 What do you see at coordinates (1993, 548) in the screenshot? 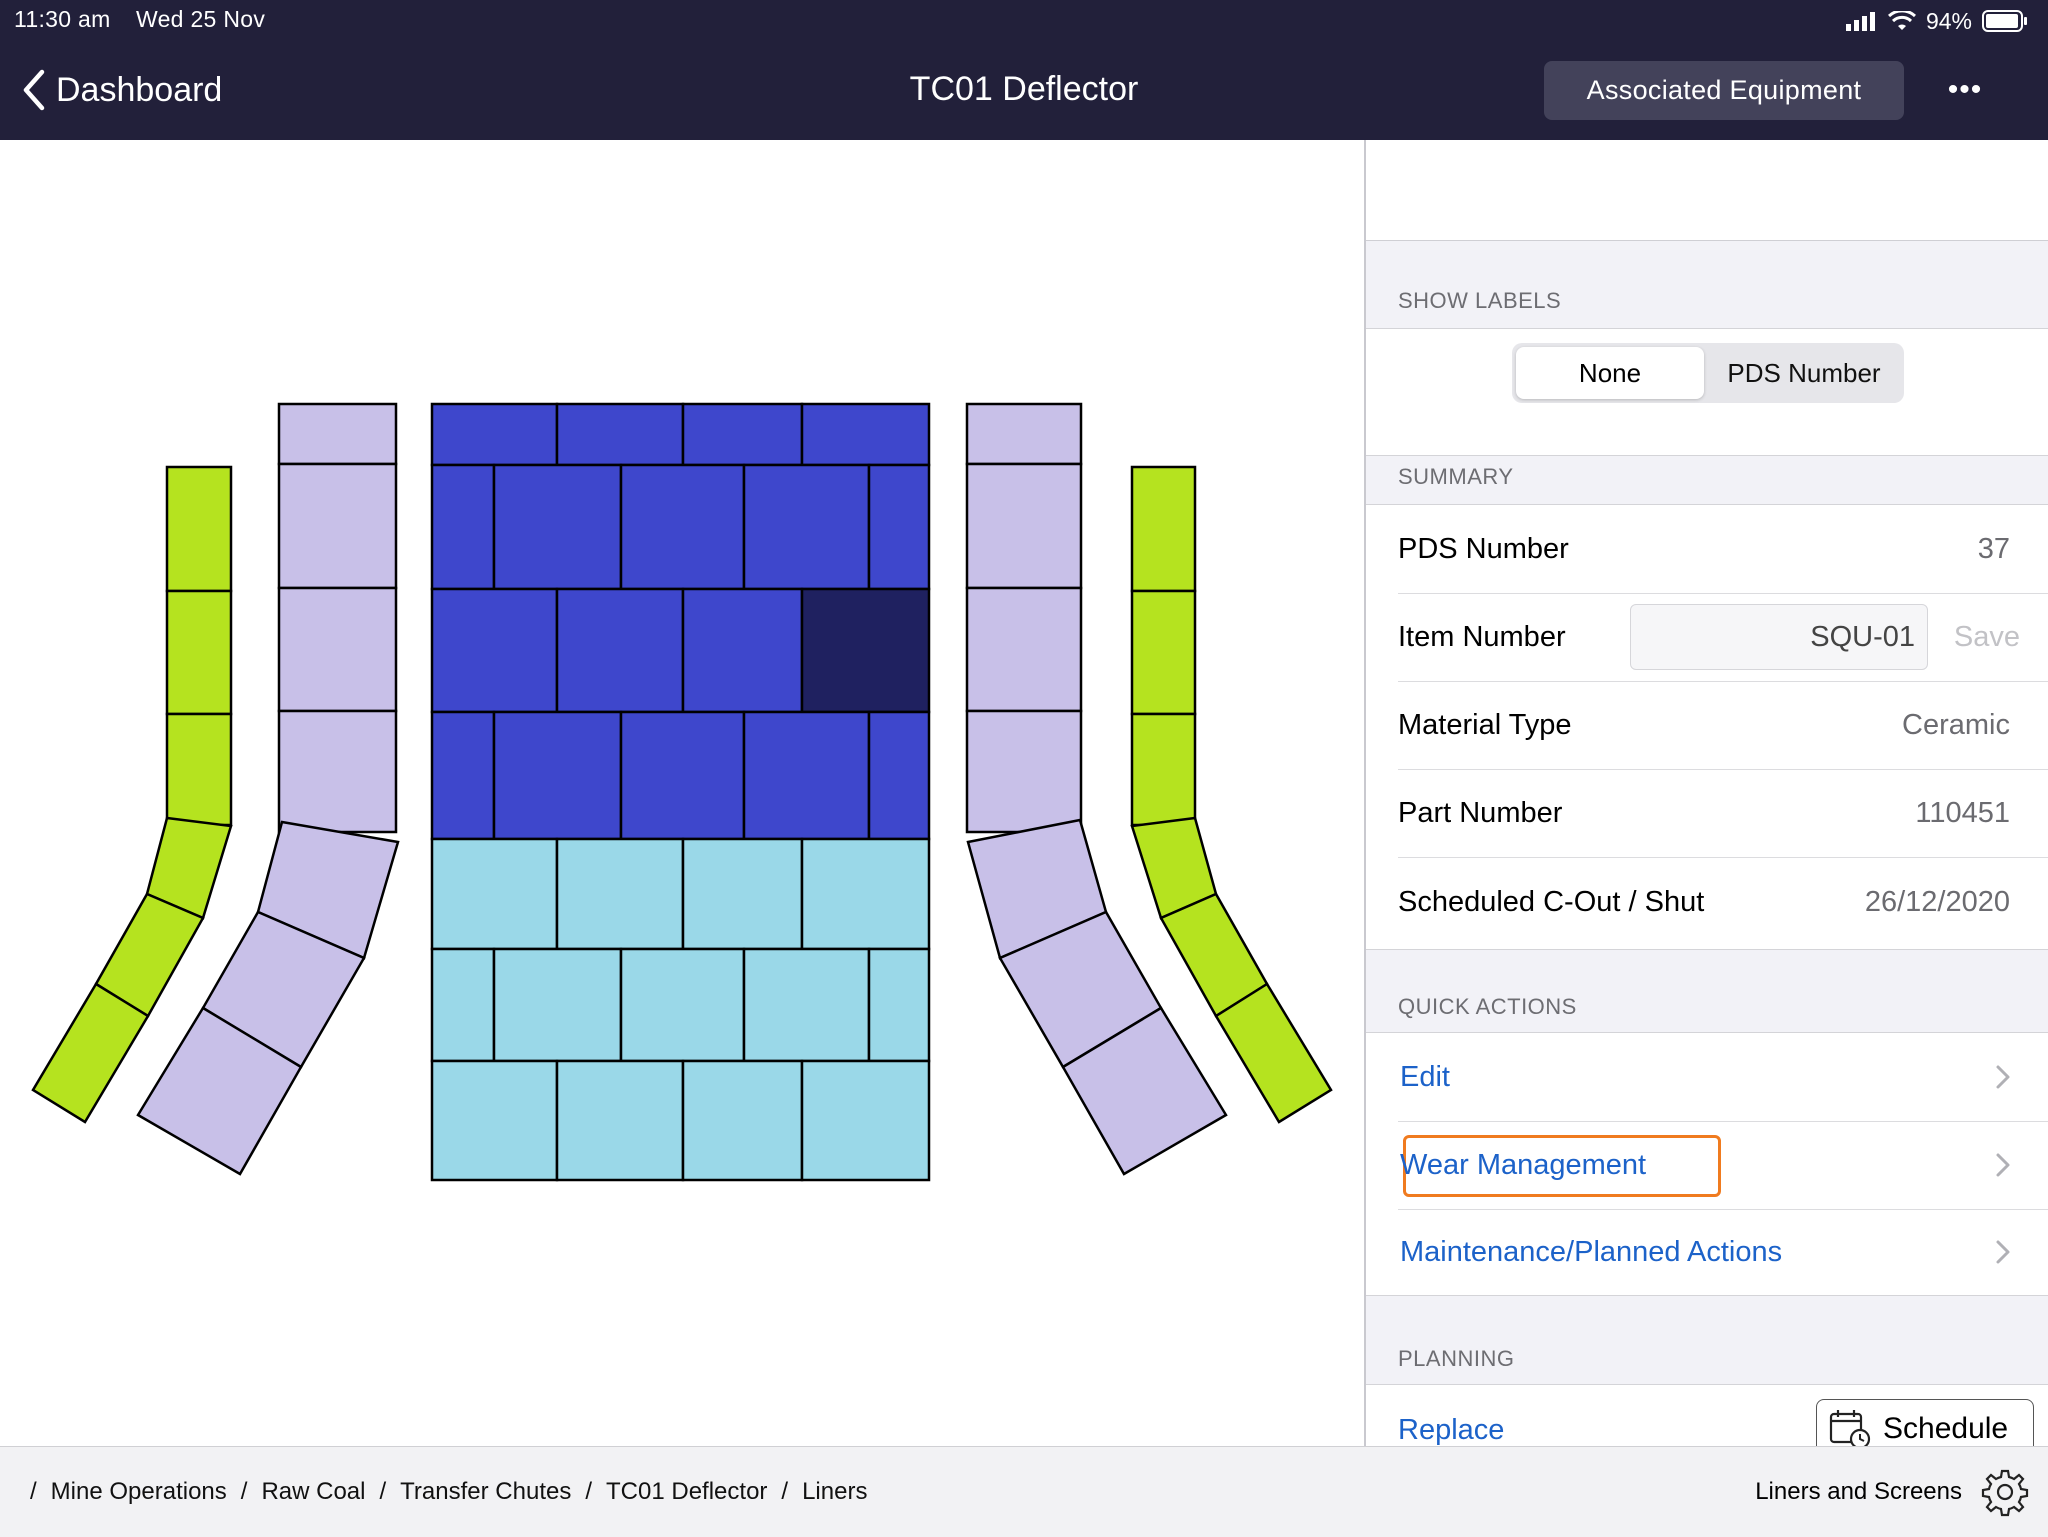
I see `pds-number-value: 37` at bounding box center [1993, 548].